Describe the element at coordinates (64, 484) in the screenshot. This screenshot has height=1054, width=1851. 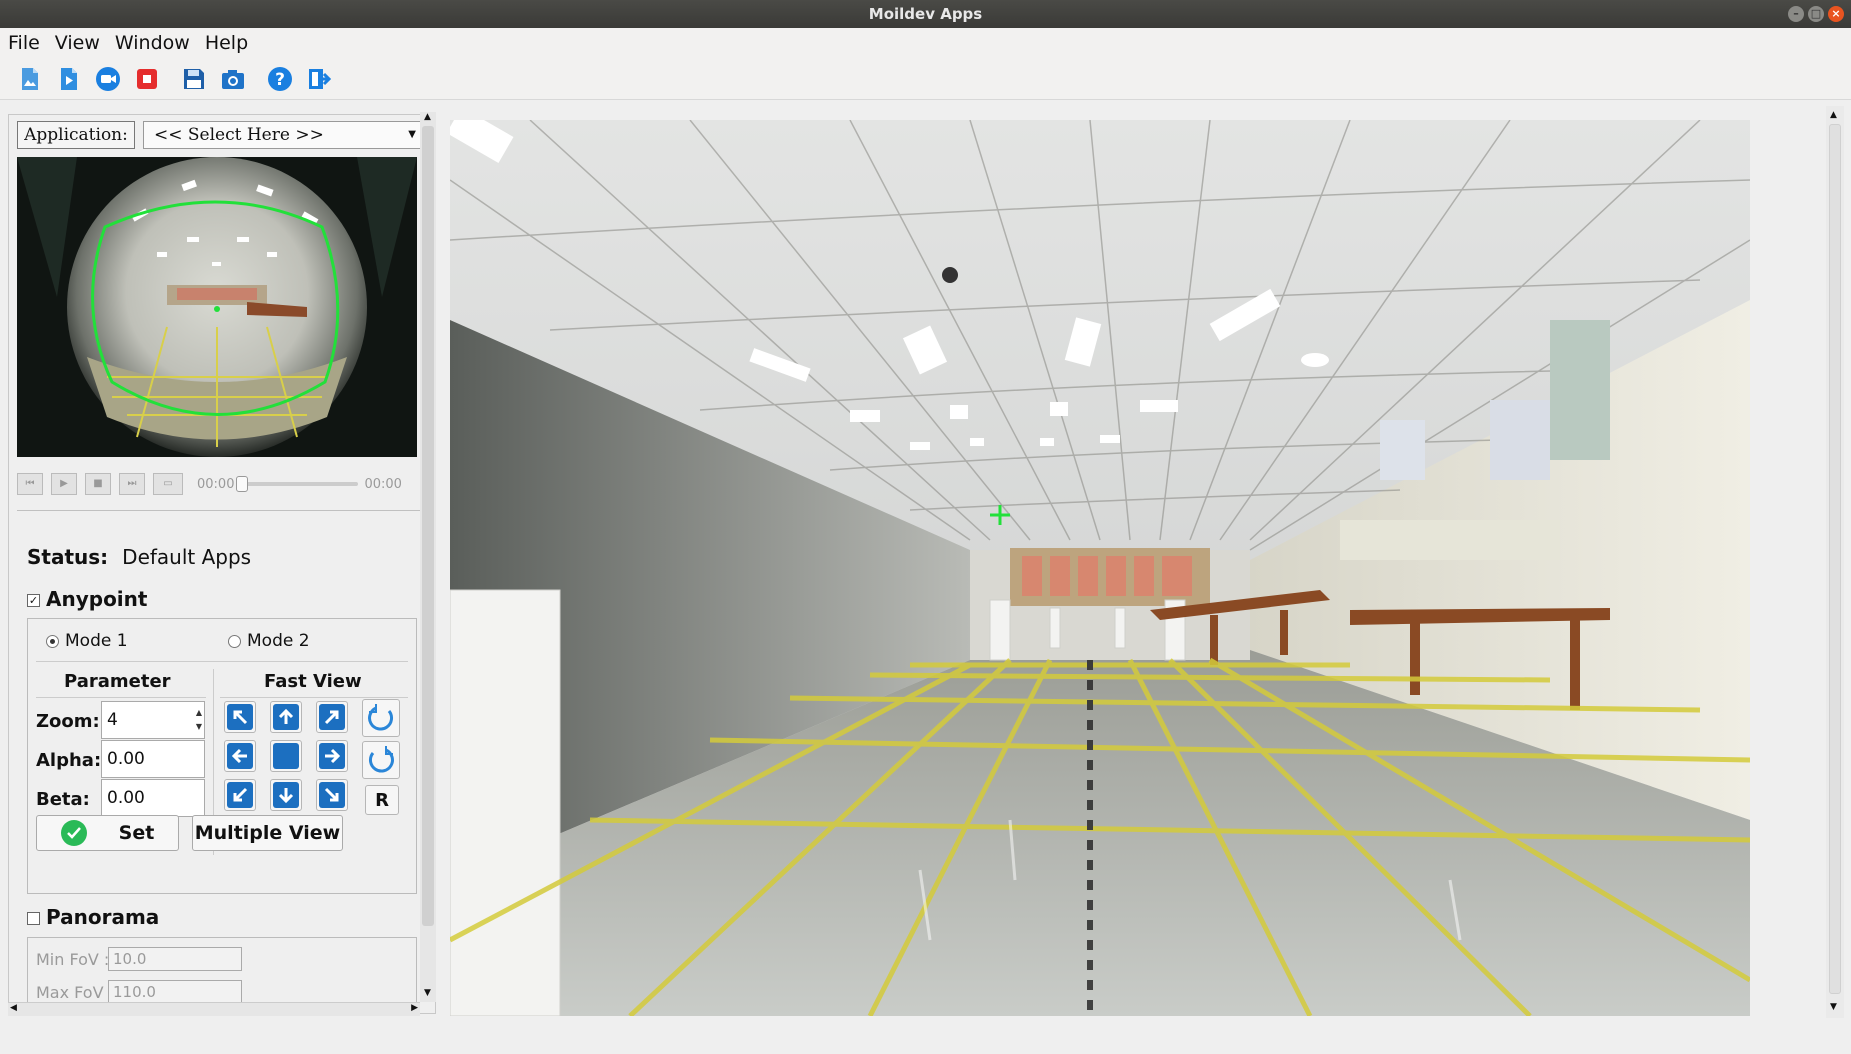
I see `play-icon: ▶` at that location.